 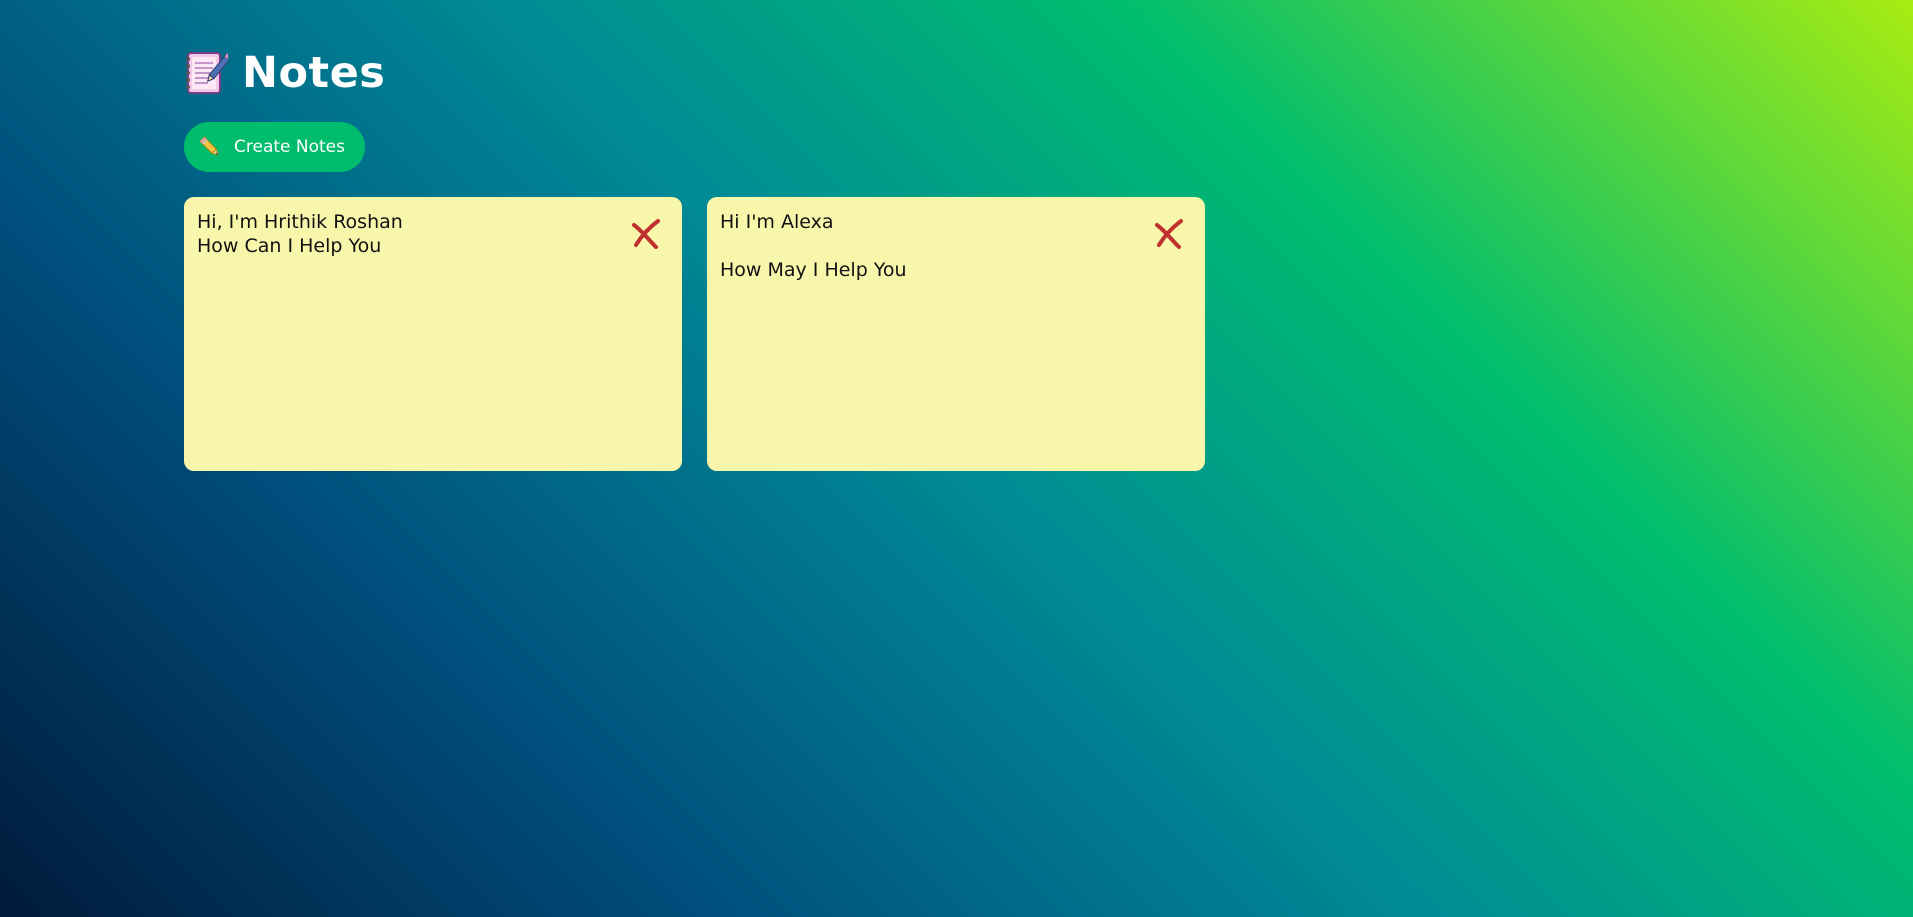 I want to click on create-notes-label: Create Notes, so click(x=289, y=147).